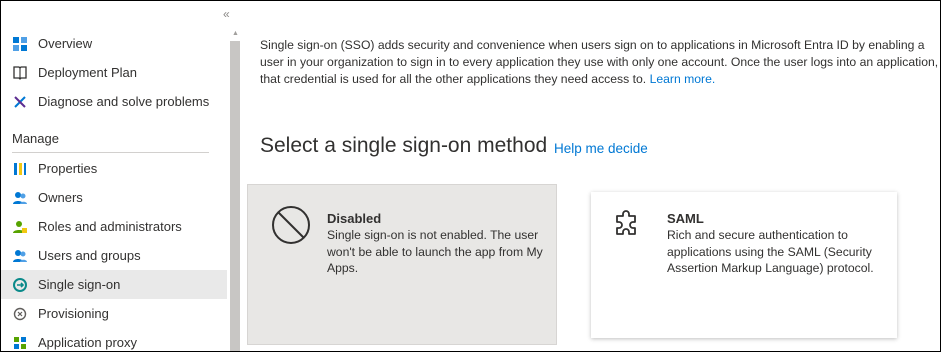 This screenshot has height=352, width=941. I want to click on collapse-sidebar-icon: «, so click(226, 14).